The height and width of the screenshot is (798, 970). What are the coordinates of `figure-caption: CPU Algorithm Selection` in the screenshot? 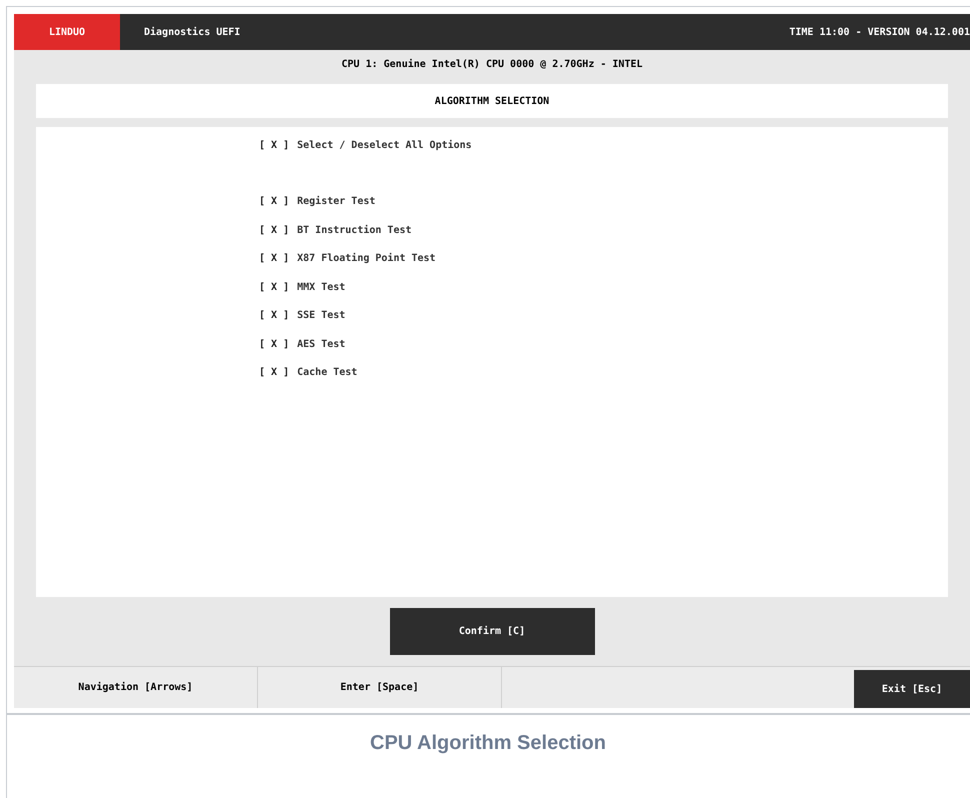 It's located at (488, 743).